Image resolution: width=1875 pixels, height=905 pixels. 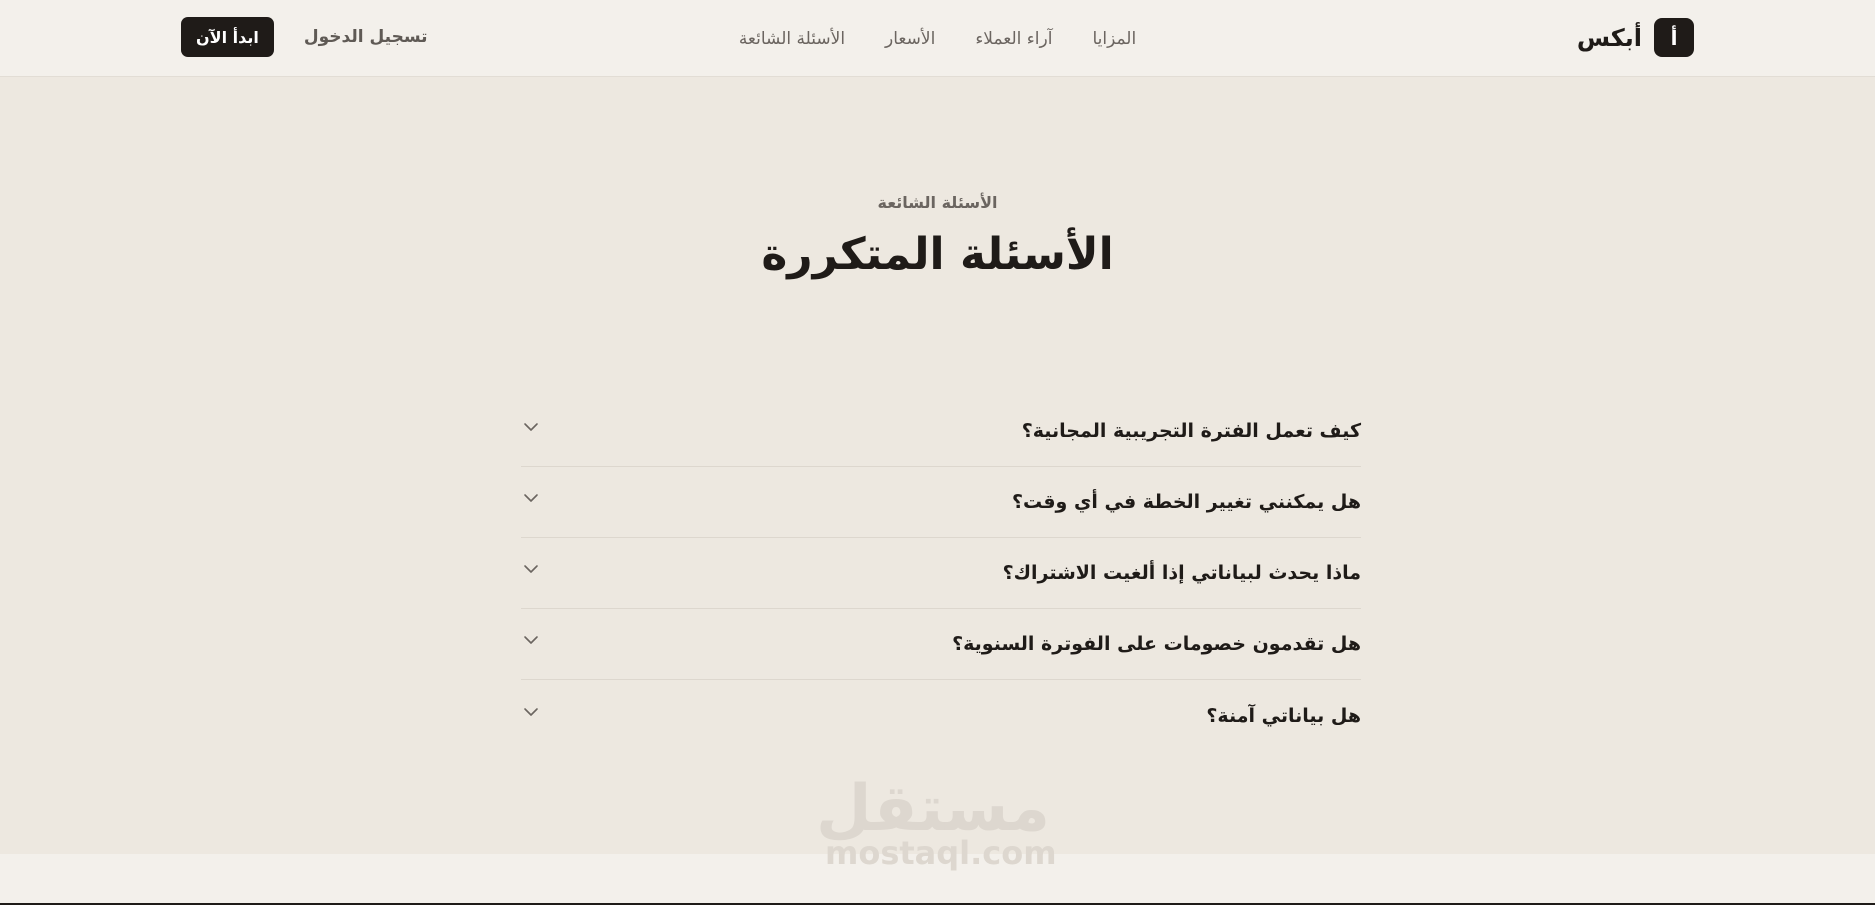 What do you see at coordinates (792, 39) in the screenshot?
I see `nav-link-faq: الأسئلة الشائعة` at bounding box center [792, 39].